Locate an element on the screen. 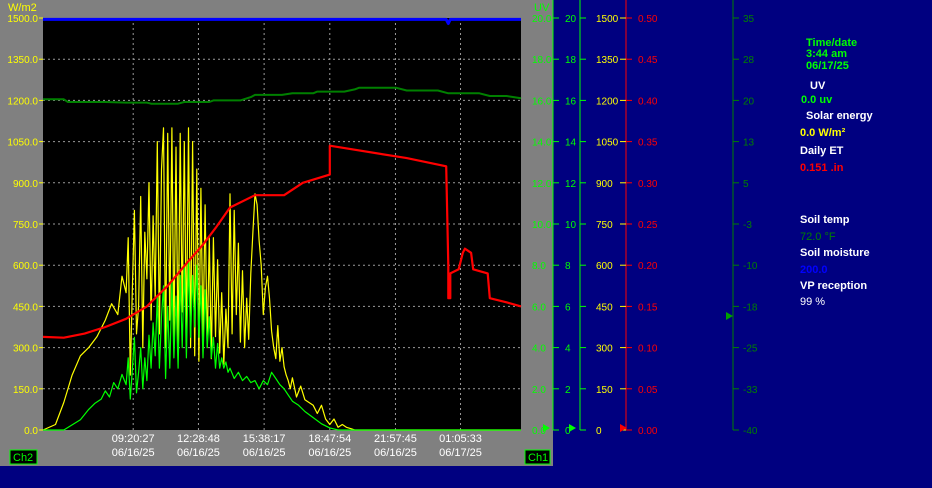 The image size is (932, 488). y-tick-label-soil_temp: -40 is located at coordinates (750, 431).